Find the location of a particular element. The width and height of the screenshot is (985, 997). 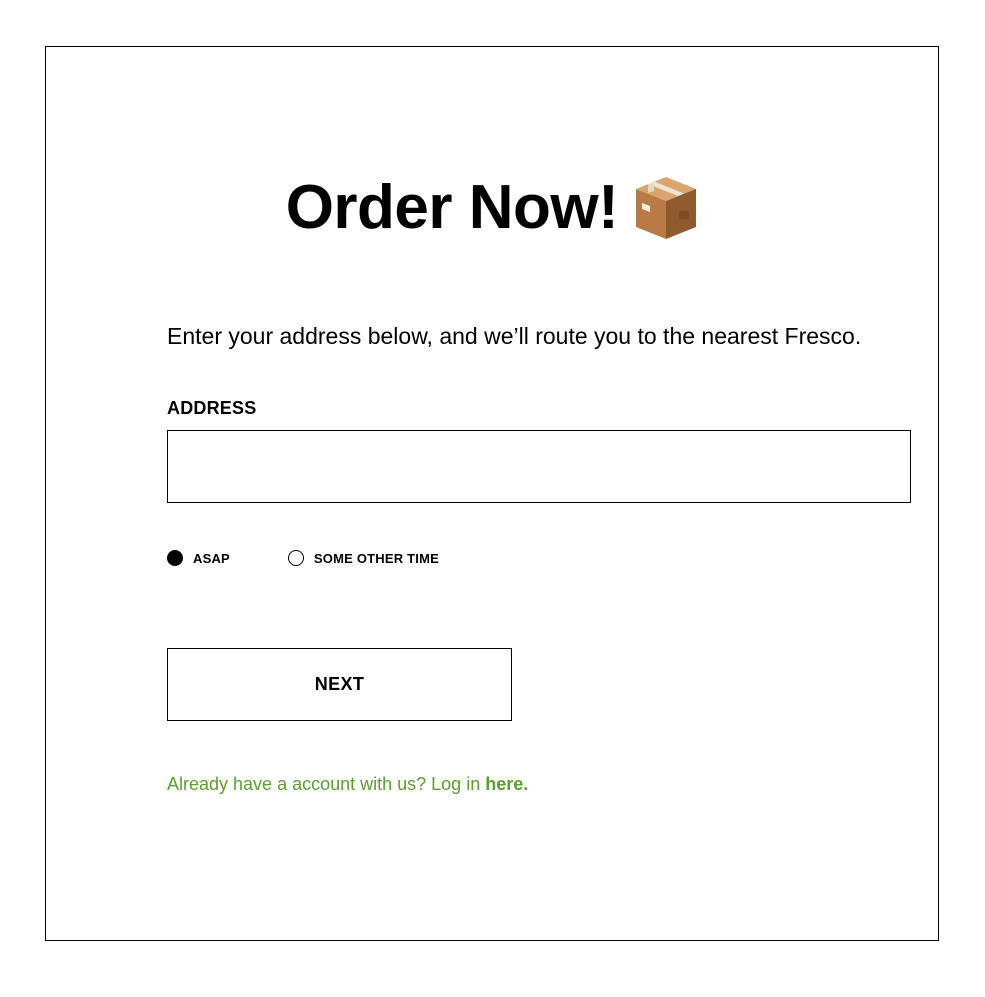

page-title: Order Now! is located at coordinates (452, 207).